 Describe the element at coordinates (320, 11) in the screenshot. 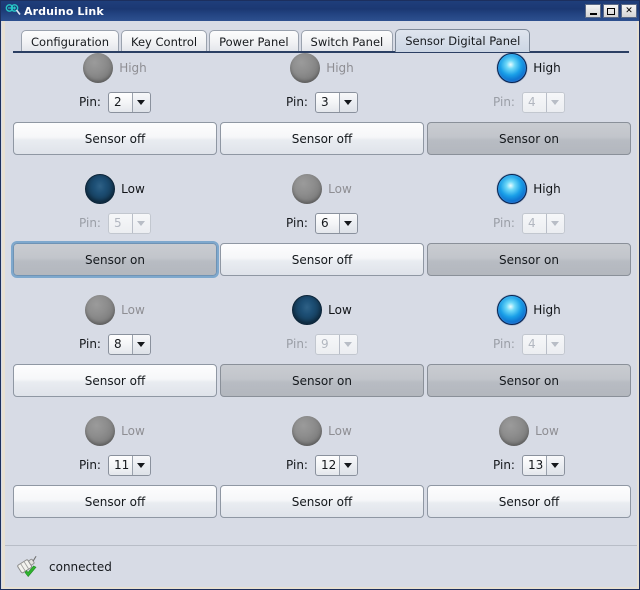

I see `window-titlebar: Arduino Link ✕` at that location.